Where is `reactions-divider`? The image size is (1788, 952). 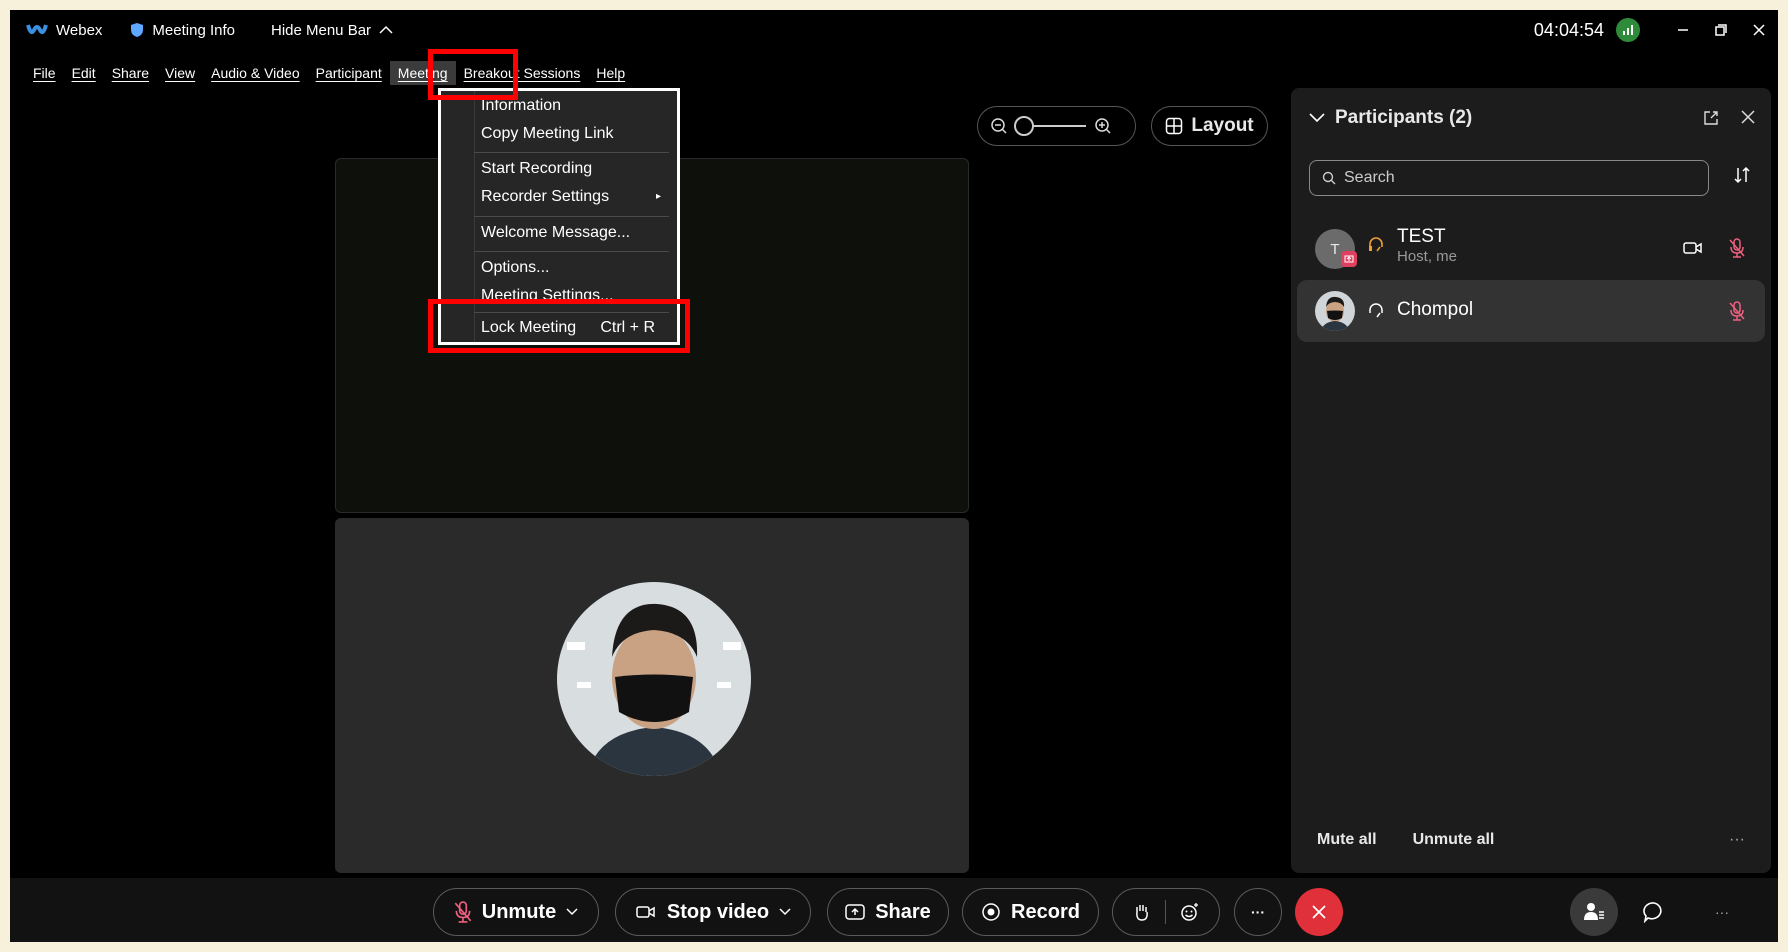
reactions-divider is located at coordinates (1165, 912).